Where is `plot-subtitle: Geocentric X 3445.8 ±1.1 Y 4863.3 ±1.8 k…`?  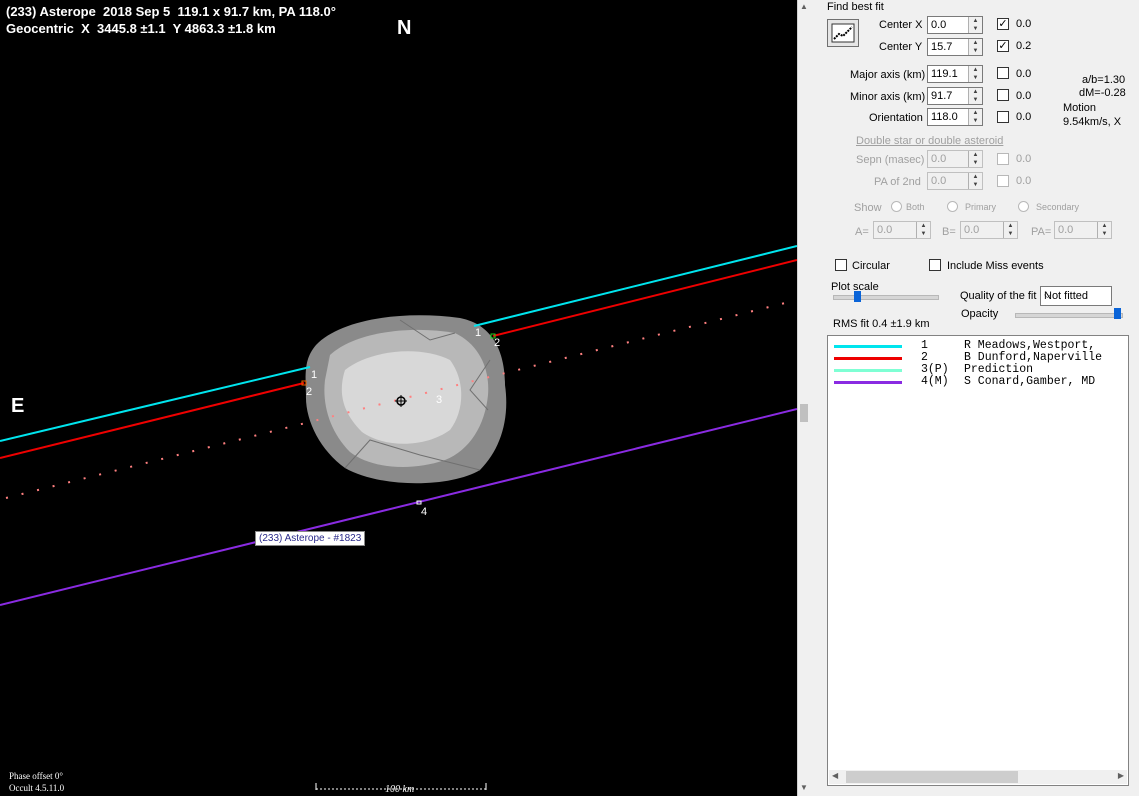 plot-subtitle: Geocentric X 3445.8 ±1.1 Y 4863.3 ±1.8 k… is located at coordinates (141, 28).